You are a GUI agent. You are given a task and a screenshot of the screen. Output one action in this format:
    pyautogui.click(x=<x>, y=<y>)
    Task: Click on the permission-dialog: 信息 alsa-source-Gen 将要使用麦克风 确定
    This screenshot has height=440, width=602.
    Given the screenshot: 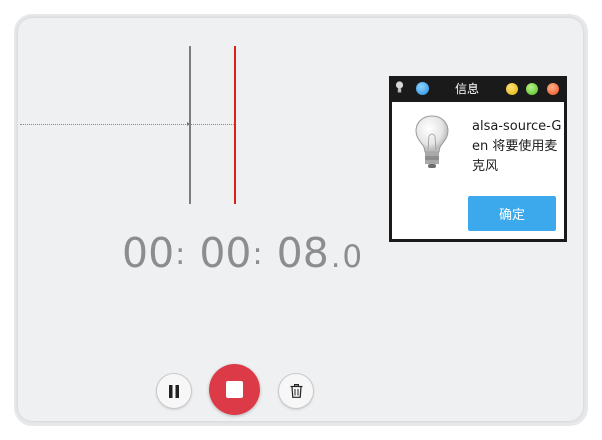 What is the action you would take?
    pyautogui.click(x=478, y=159)
    